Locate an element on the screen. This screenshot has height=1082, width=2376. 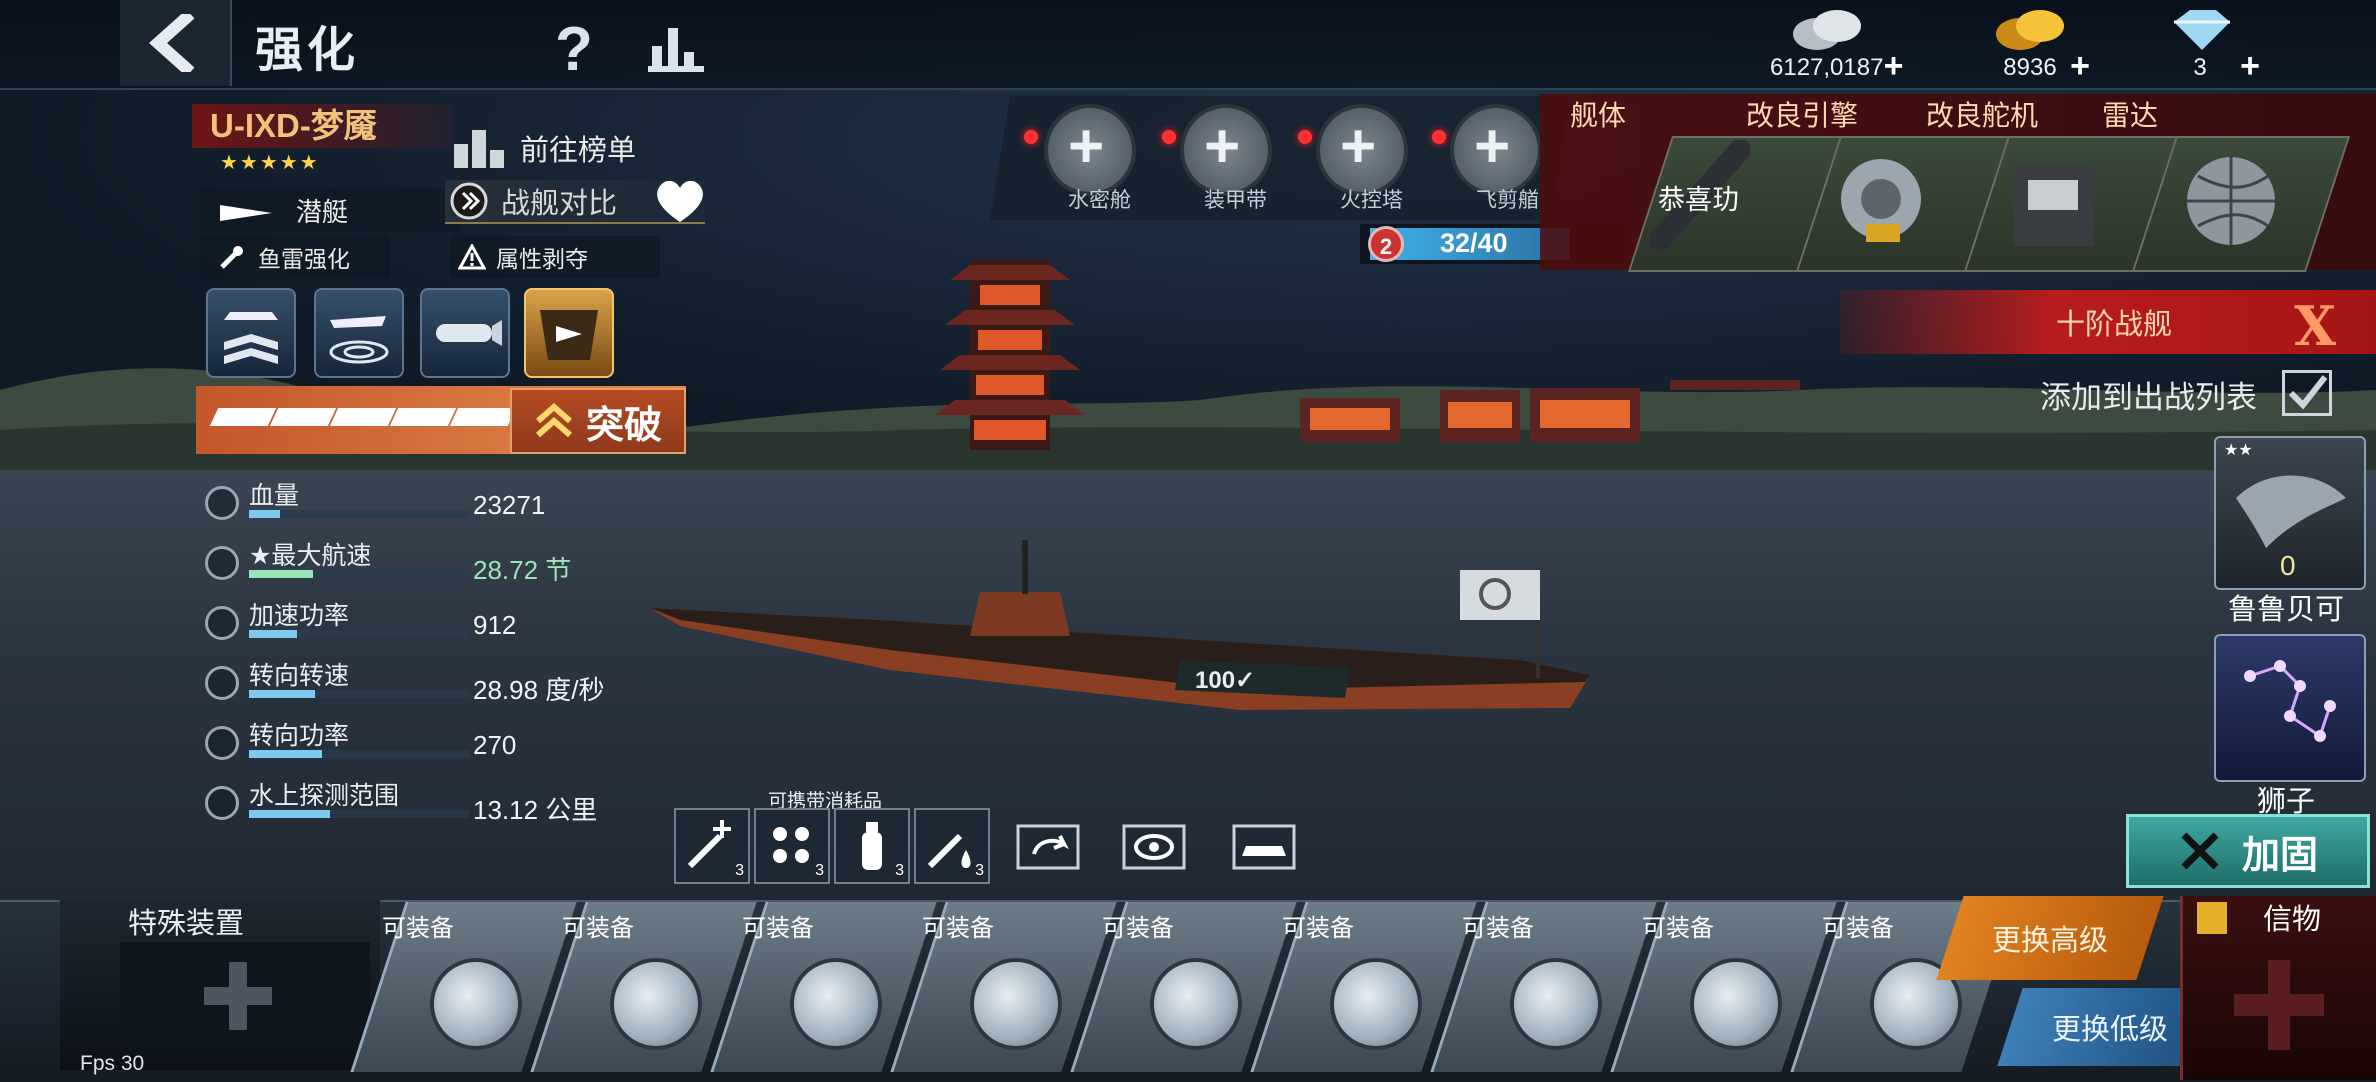
podium-icon is located at coordinates (479, 149).